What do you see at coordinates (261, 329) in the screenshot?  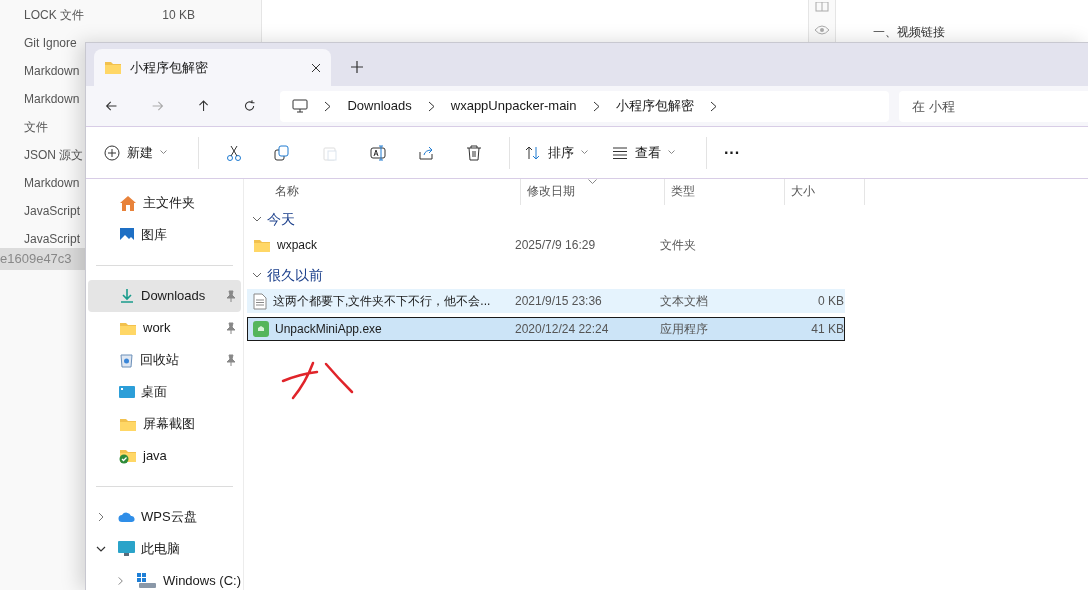 I see `app-icon` at bounding box center [261, 329].